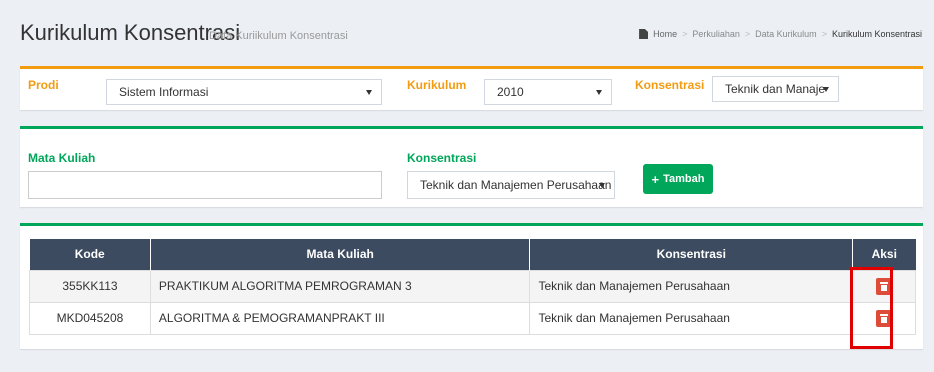 The height and width of the screenshot is (372, 934). I want to click on konsentrasi-filter-value: Teknik dan Manaje, so click(775, 89).